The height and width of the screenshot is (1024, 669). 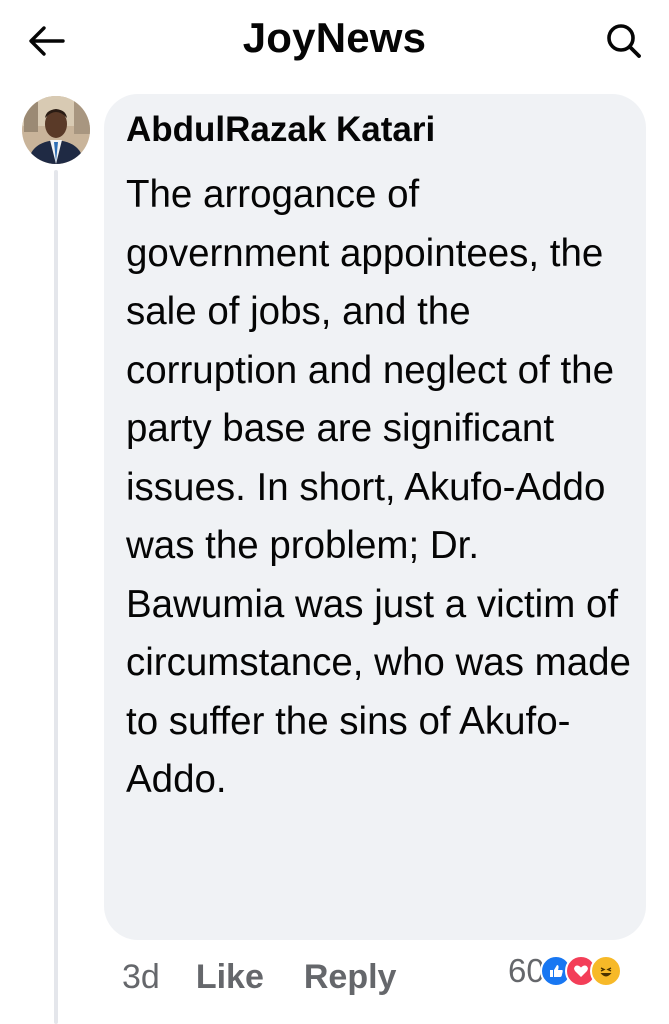 I want to click on haha-icon, so click(x=605, y=971).